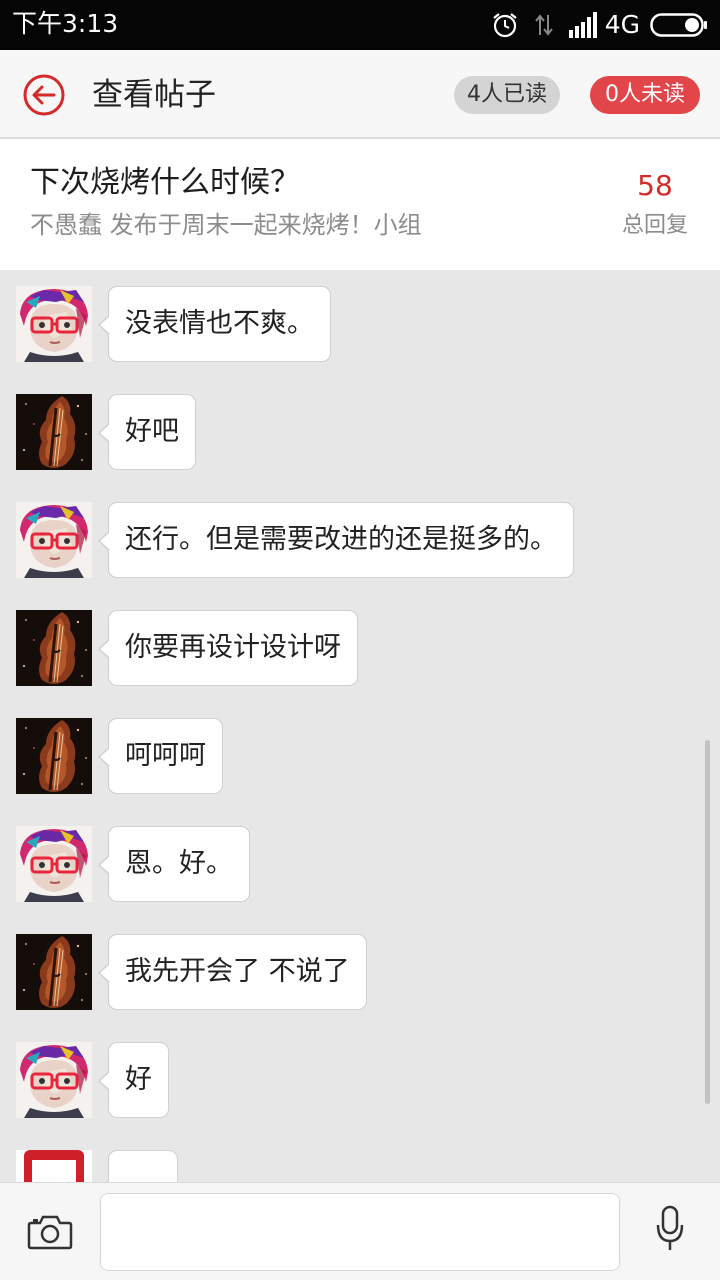  I want to click on status-time: 下午3:13, so click(65, 23).